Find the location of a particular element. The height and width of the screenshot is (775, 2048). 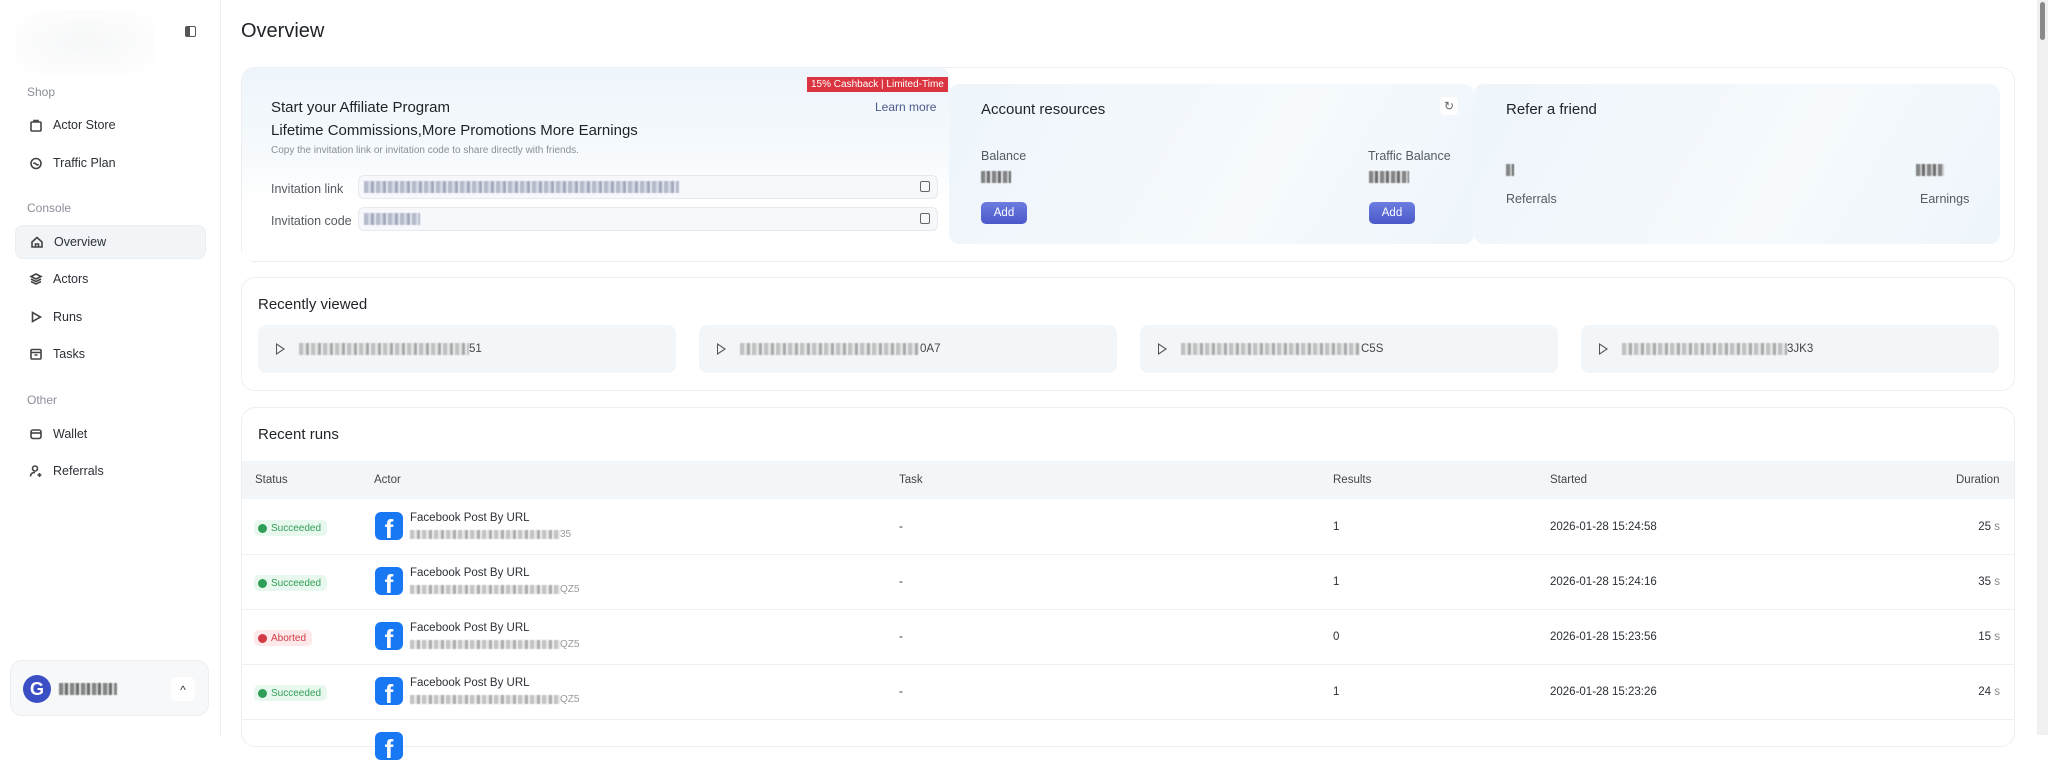

col-status: Status is located at coordinates (271, 480).